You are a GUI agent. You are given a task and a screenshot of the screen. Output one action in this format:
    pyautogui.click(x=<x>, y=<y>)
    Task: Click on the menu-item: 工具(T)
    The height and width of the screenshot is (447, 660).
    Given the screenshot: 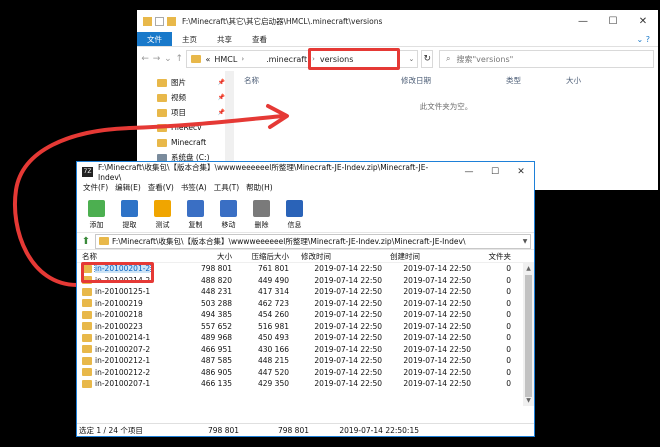 What is the action you would take?
    pyautogui.click(x=226, y=187)
    